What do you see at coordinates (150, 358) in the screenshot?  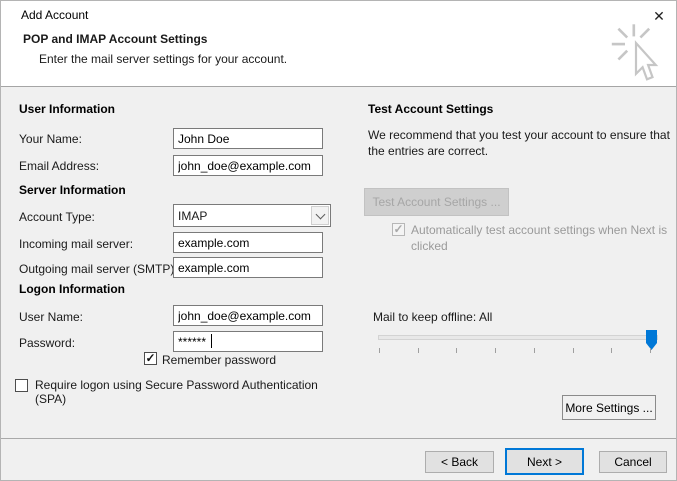 I see `remember-password-checkbox: ✓` at bounding box center [150, 358].